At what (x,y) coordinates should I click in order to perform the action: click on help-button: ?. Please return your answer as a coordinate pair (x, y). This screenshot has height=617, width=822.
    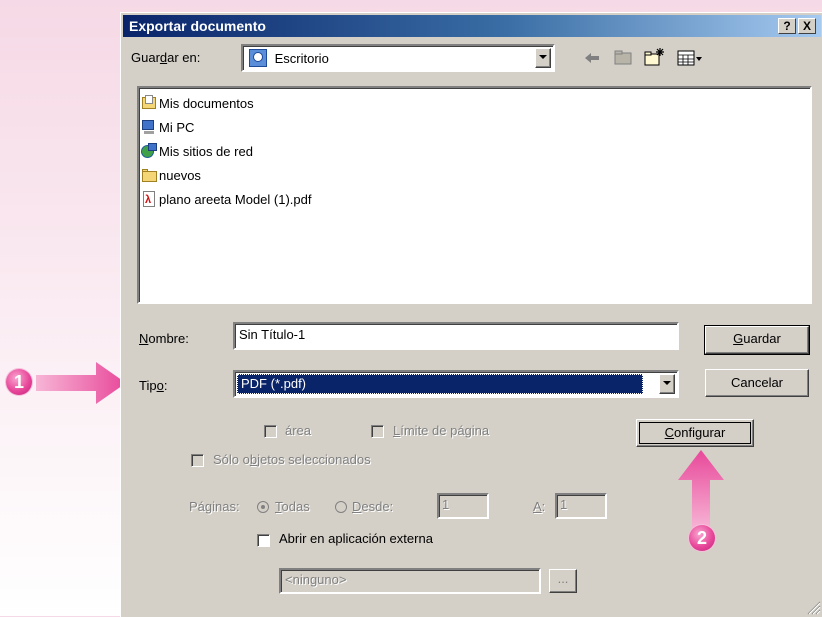
    Looking at the image, I should click on (787, 26).